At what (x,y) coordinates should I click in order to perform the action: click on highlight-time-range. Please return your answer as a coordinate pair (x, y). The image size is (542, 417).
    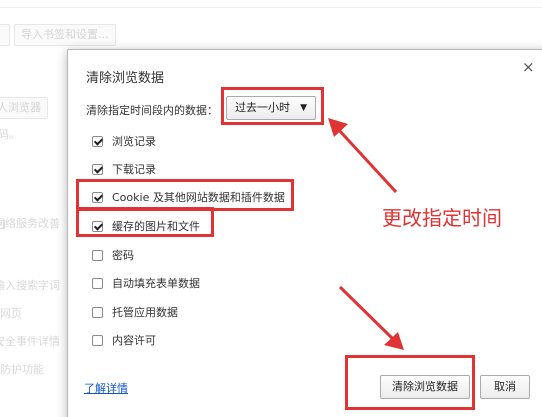
    Looking at the image, I should click on (272, 106).